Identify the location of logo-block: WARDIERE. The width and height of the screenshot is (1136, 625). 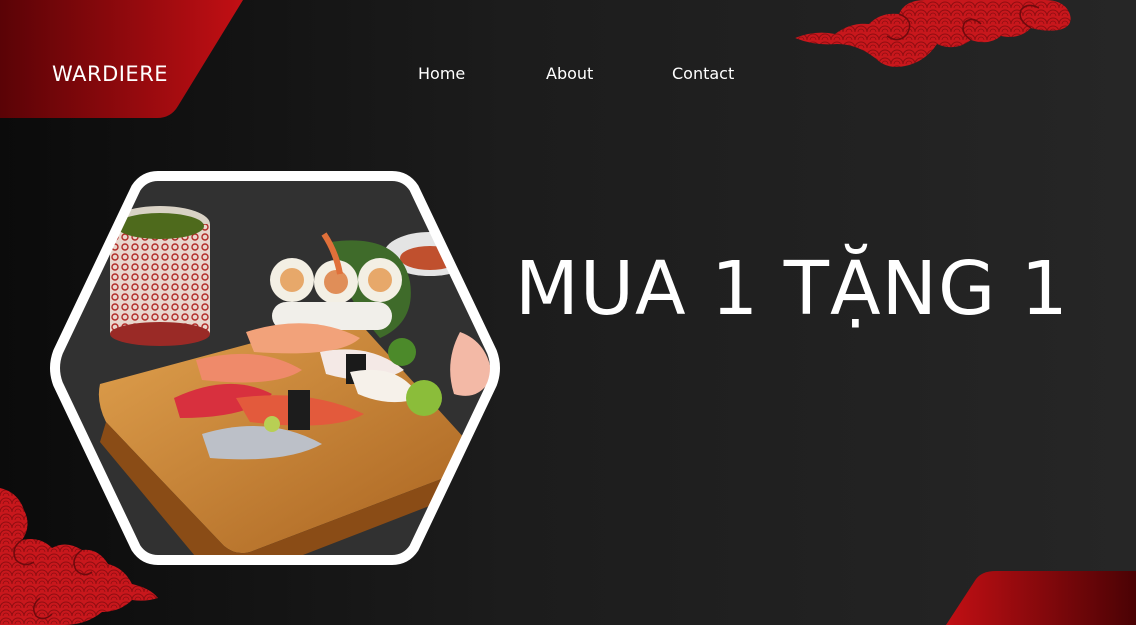
(122, 59).